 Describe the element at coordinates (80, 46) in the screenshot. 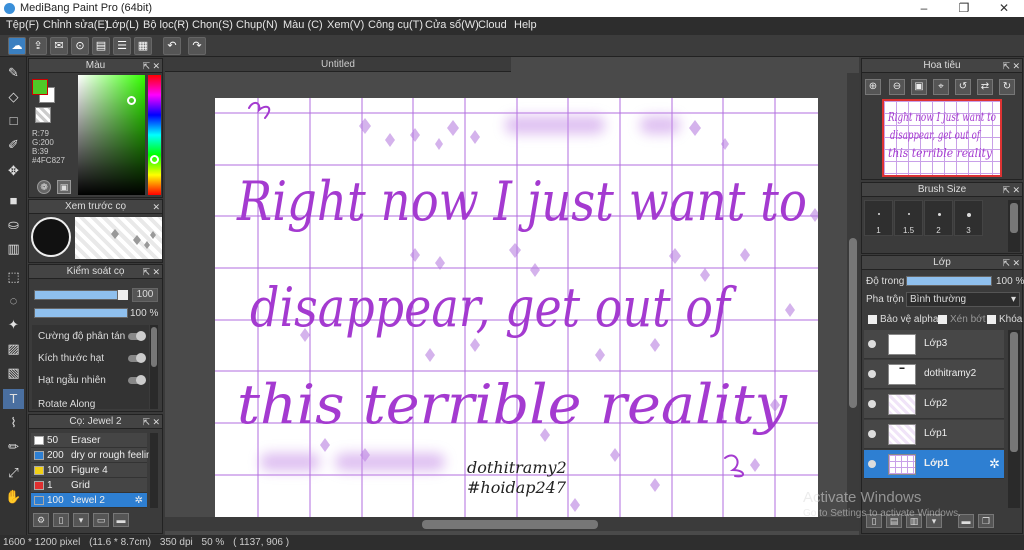

I see `share-icon: ⊙` at that location.